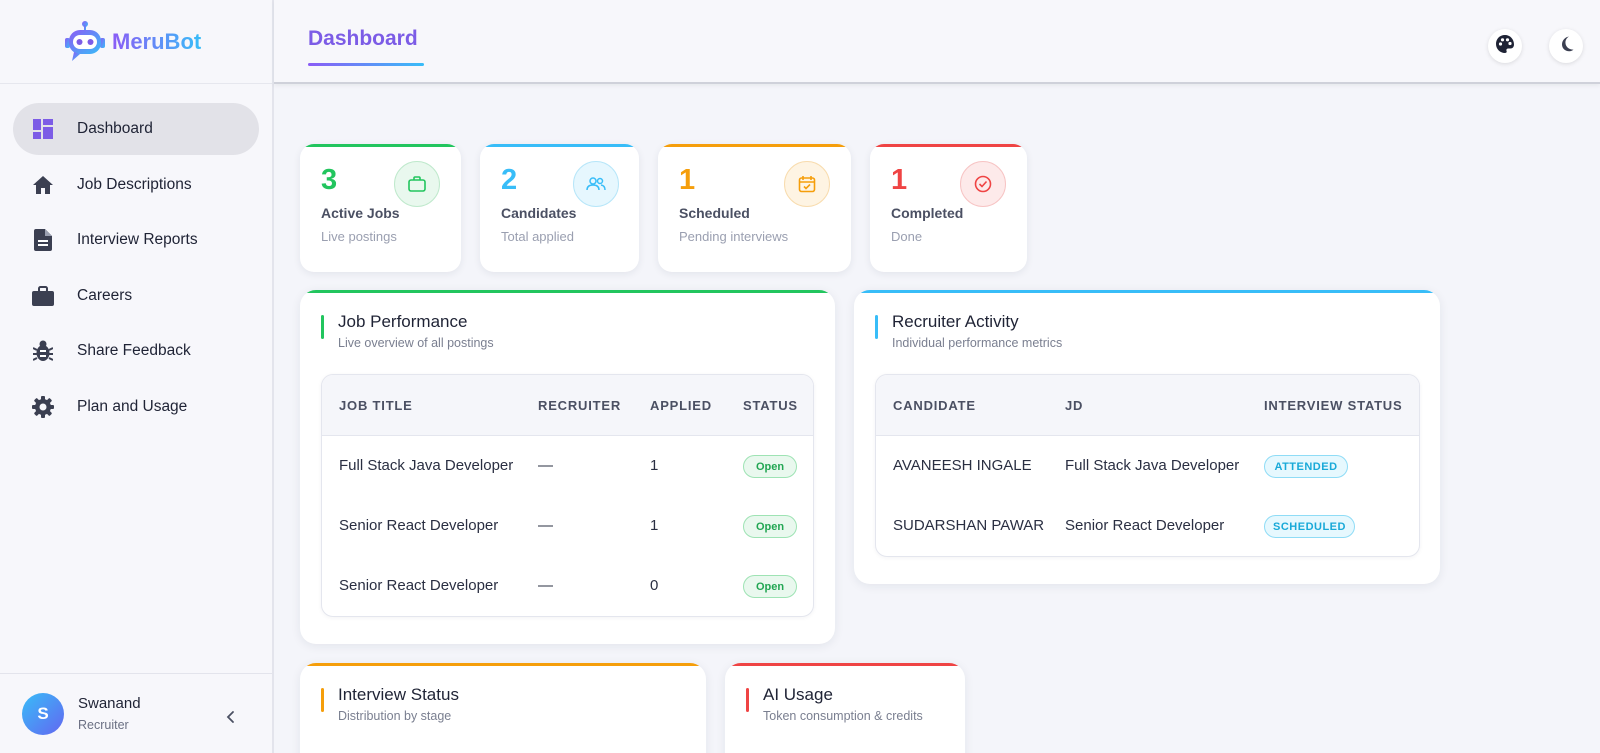 Image resolution: width=1600 pixels, height=753 pixels. Describe the element at coordinates (1152, 465) in the screenshot. I see `jd-cell: Full Stack Java Developer` at that location.